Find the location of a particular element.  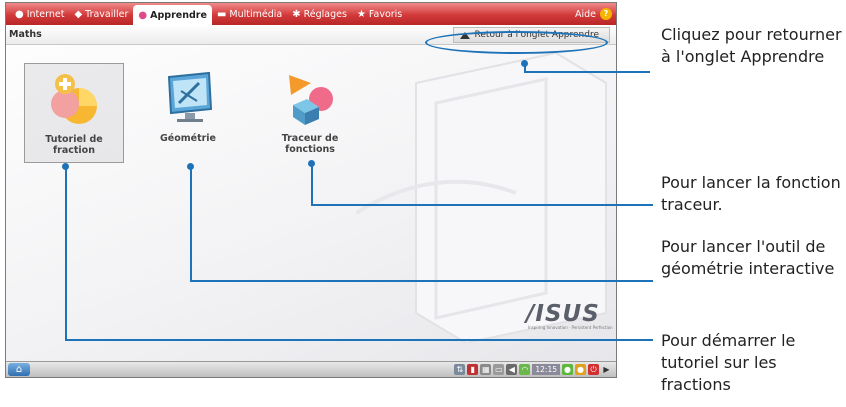

wifi-icon: ◠ is located at coordinates (525, 369).